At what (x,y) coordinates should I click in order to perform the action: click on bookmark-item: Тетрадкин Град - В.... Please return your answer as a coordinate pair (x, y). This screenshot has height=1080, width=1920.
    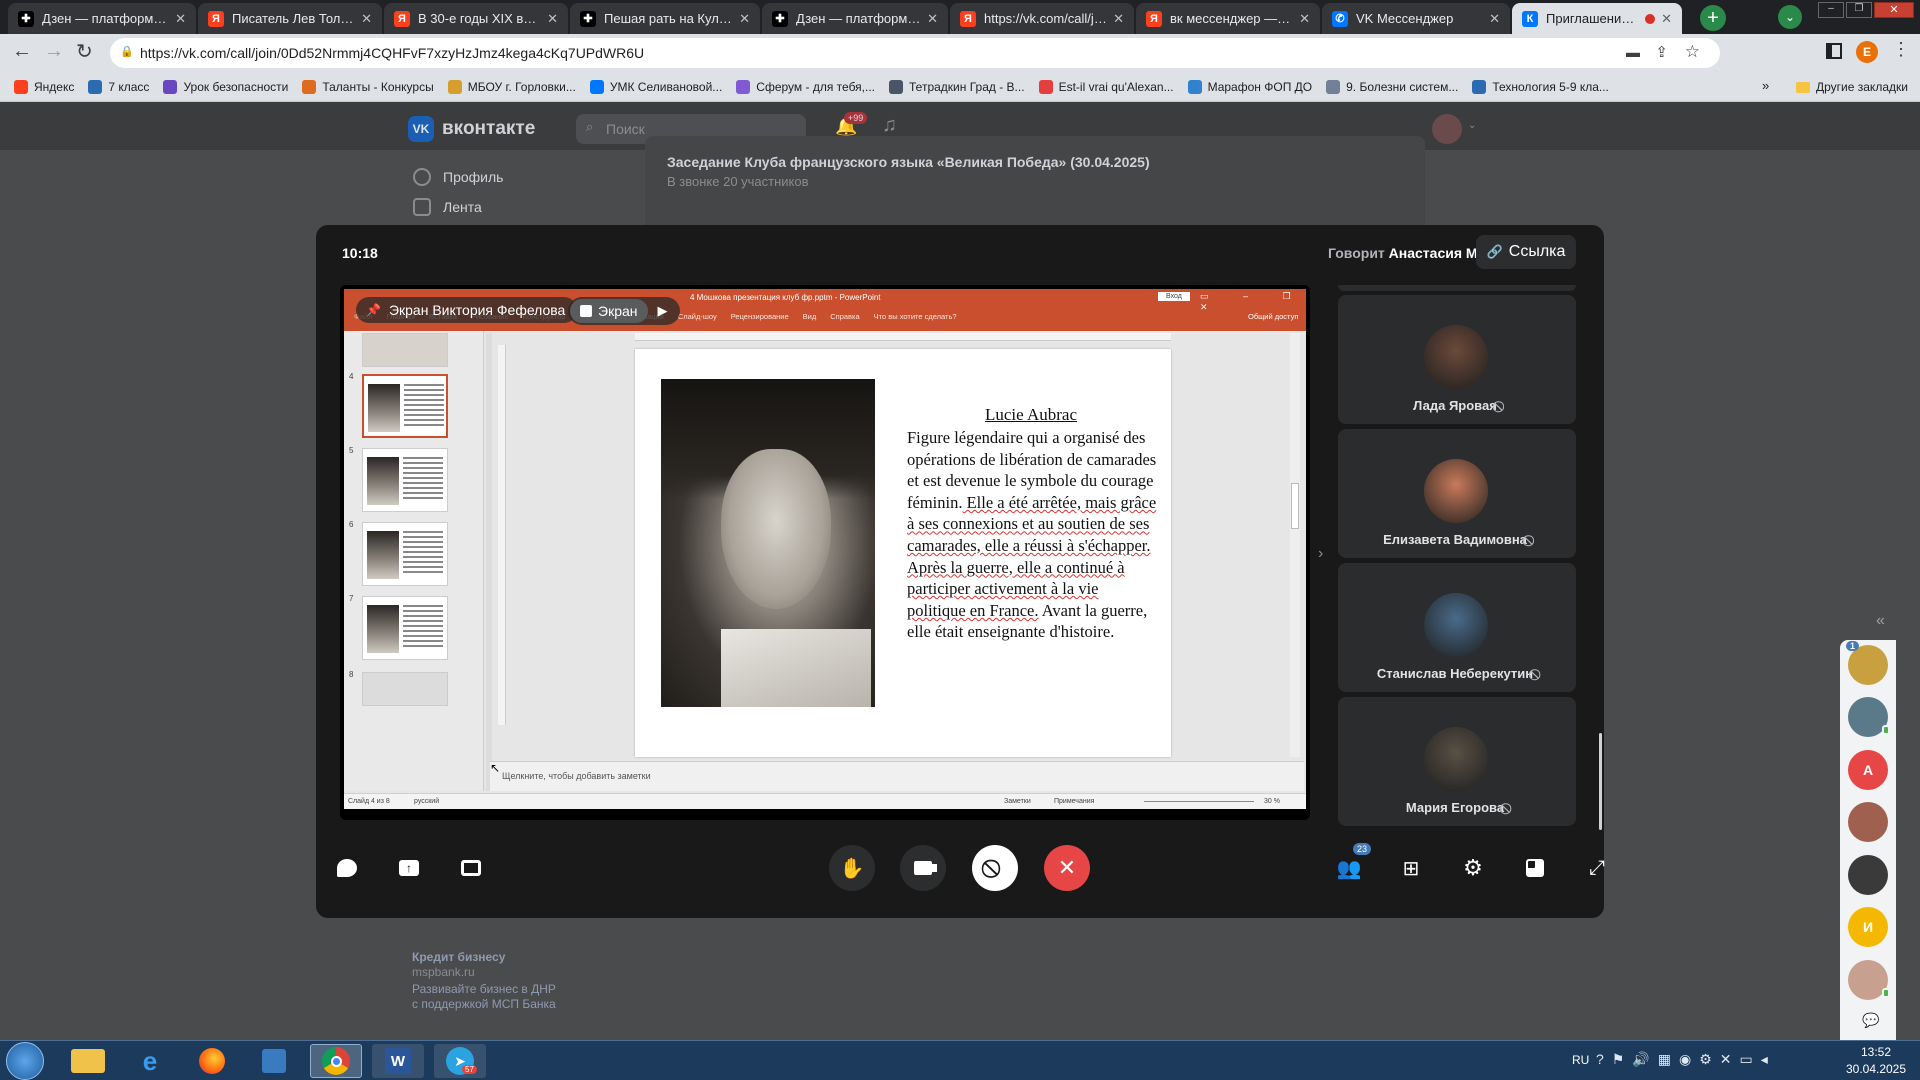
    Looking at the image, I should click on (957, 86).